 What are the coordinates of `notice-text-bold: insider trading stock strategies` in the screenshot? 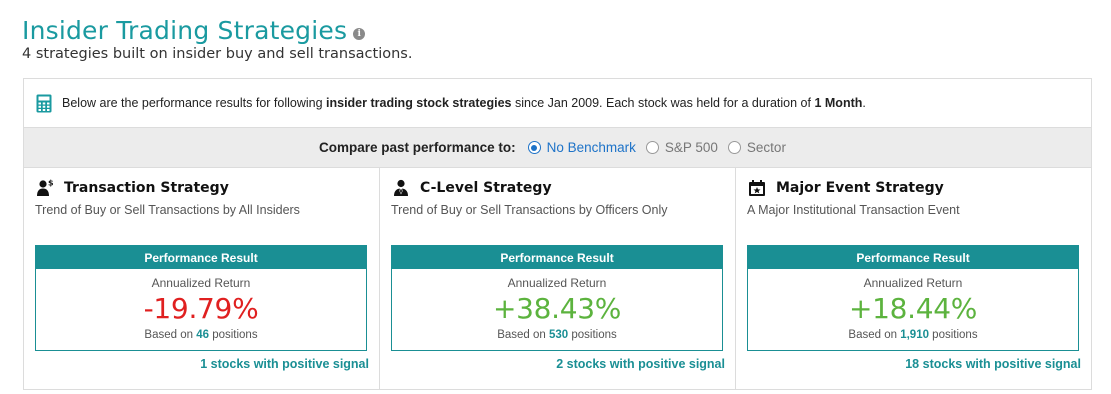 It's located at (419, 103).